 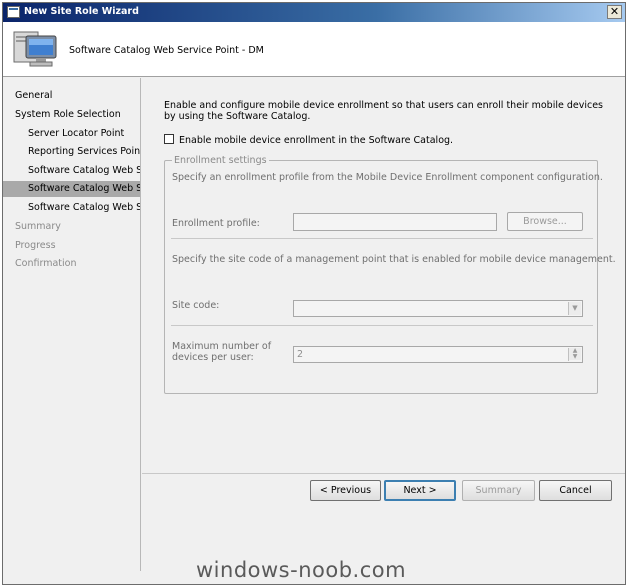 I want to click on nav-item-progress: Progress, so click(x=35, y=245).